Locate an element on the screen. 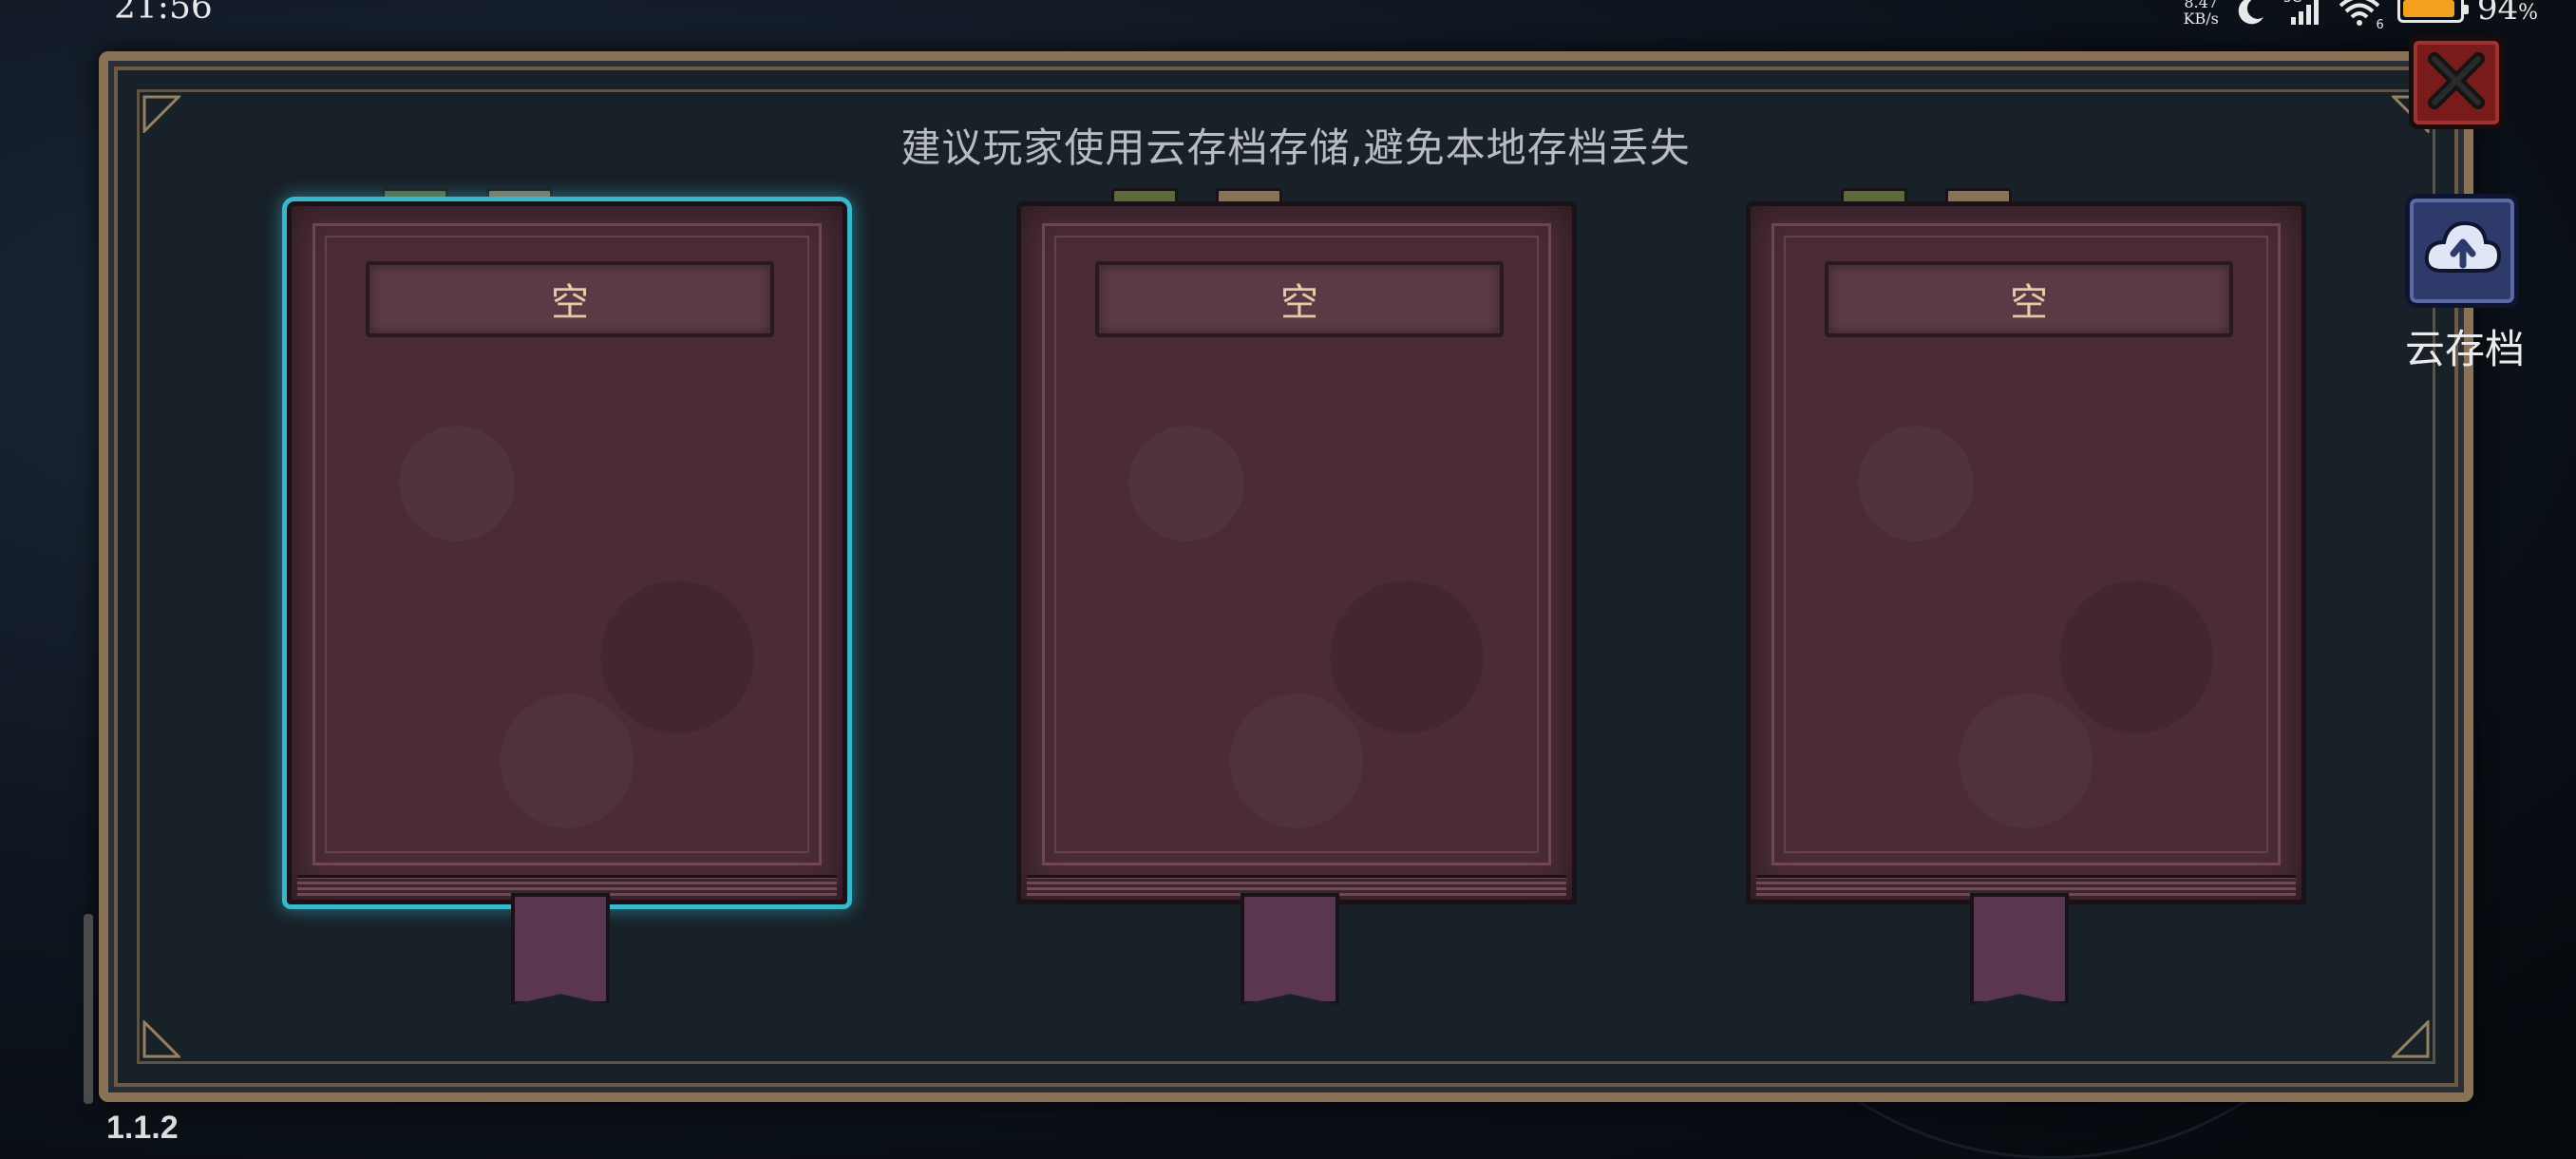  cloud-save-label: 云存档 is located at coordinates (2464, 349).